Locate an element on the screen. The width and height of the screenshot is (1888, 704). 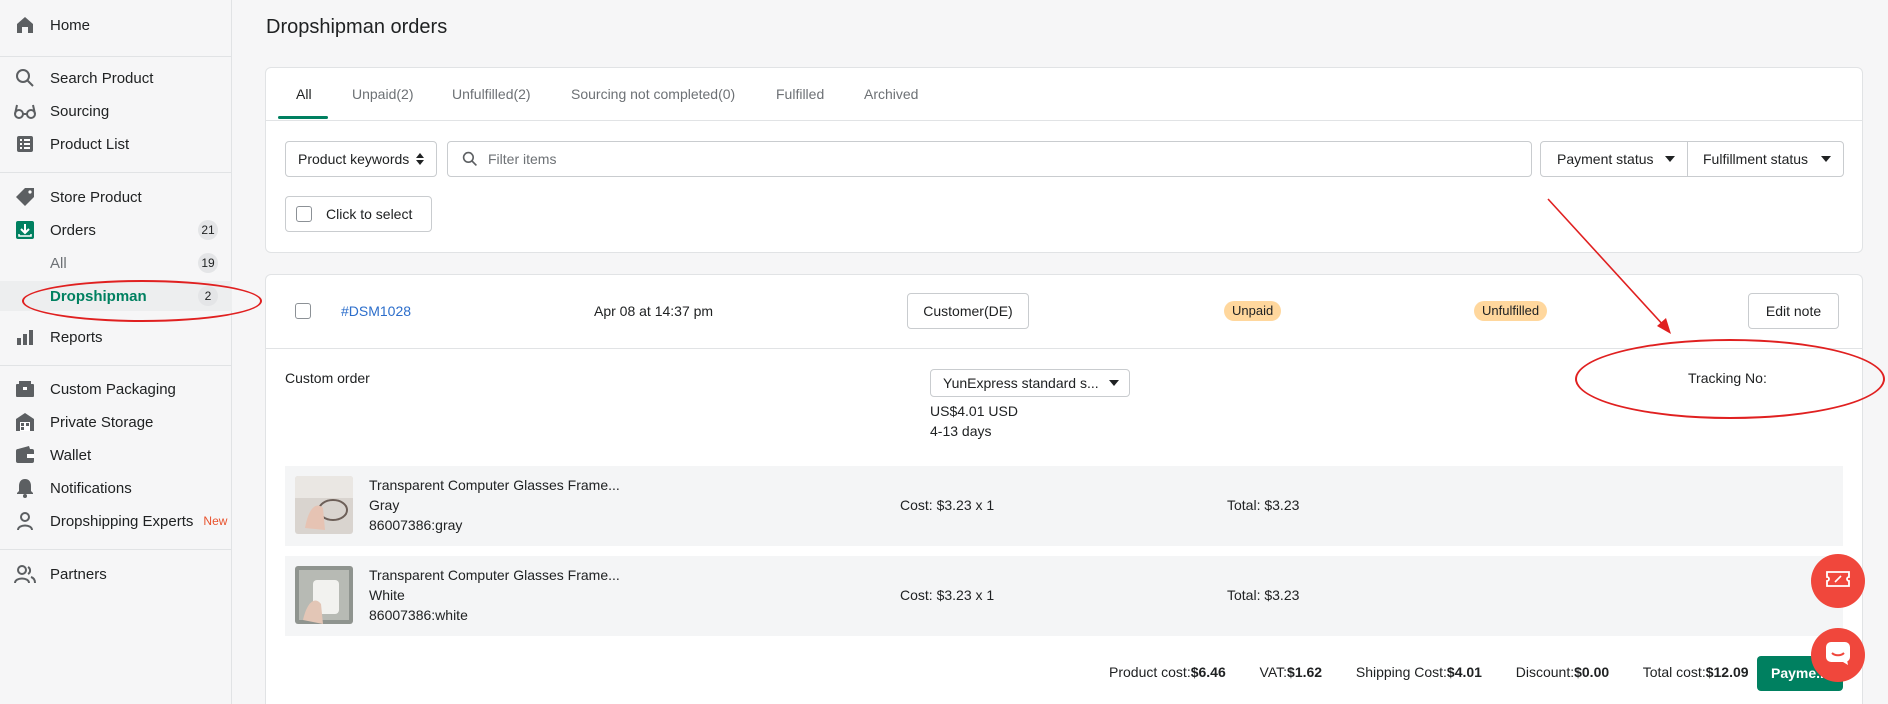
tab-all: All is located at coordinates (304, 94).